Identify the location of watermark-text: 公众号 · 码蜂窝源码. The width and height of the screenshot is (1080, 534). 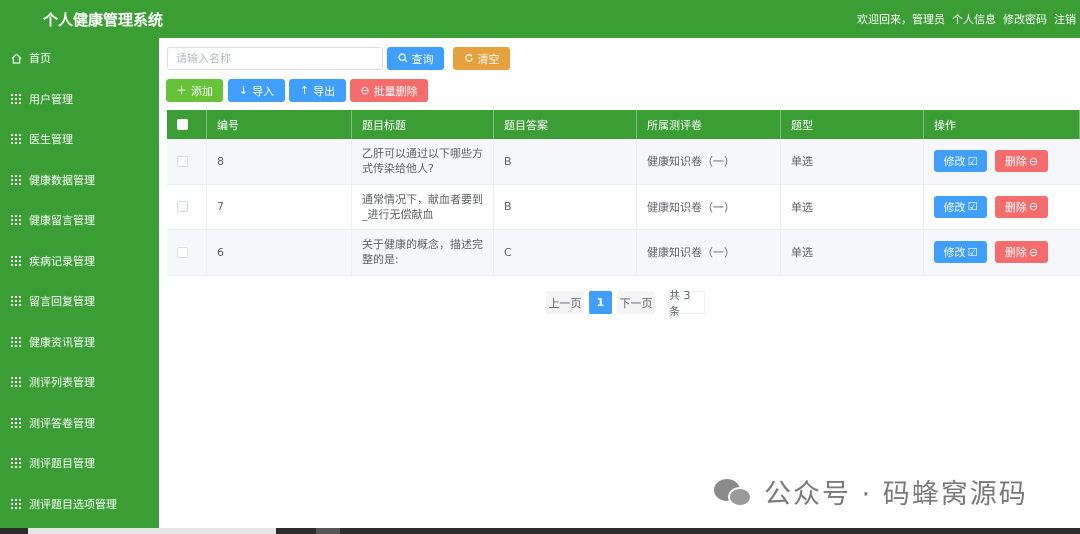
(896, 494).